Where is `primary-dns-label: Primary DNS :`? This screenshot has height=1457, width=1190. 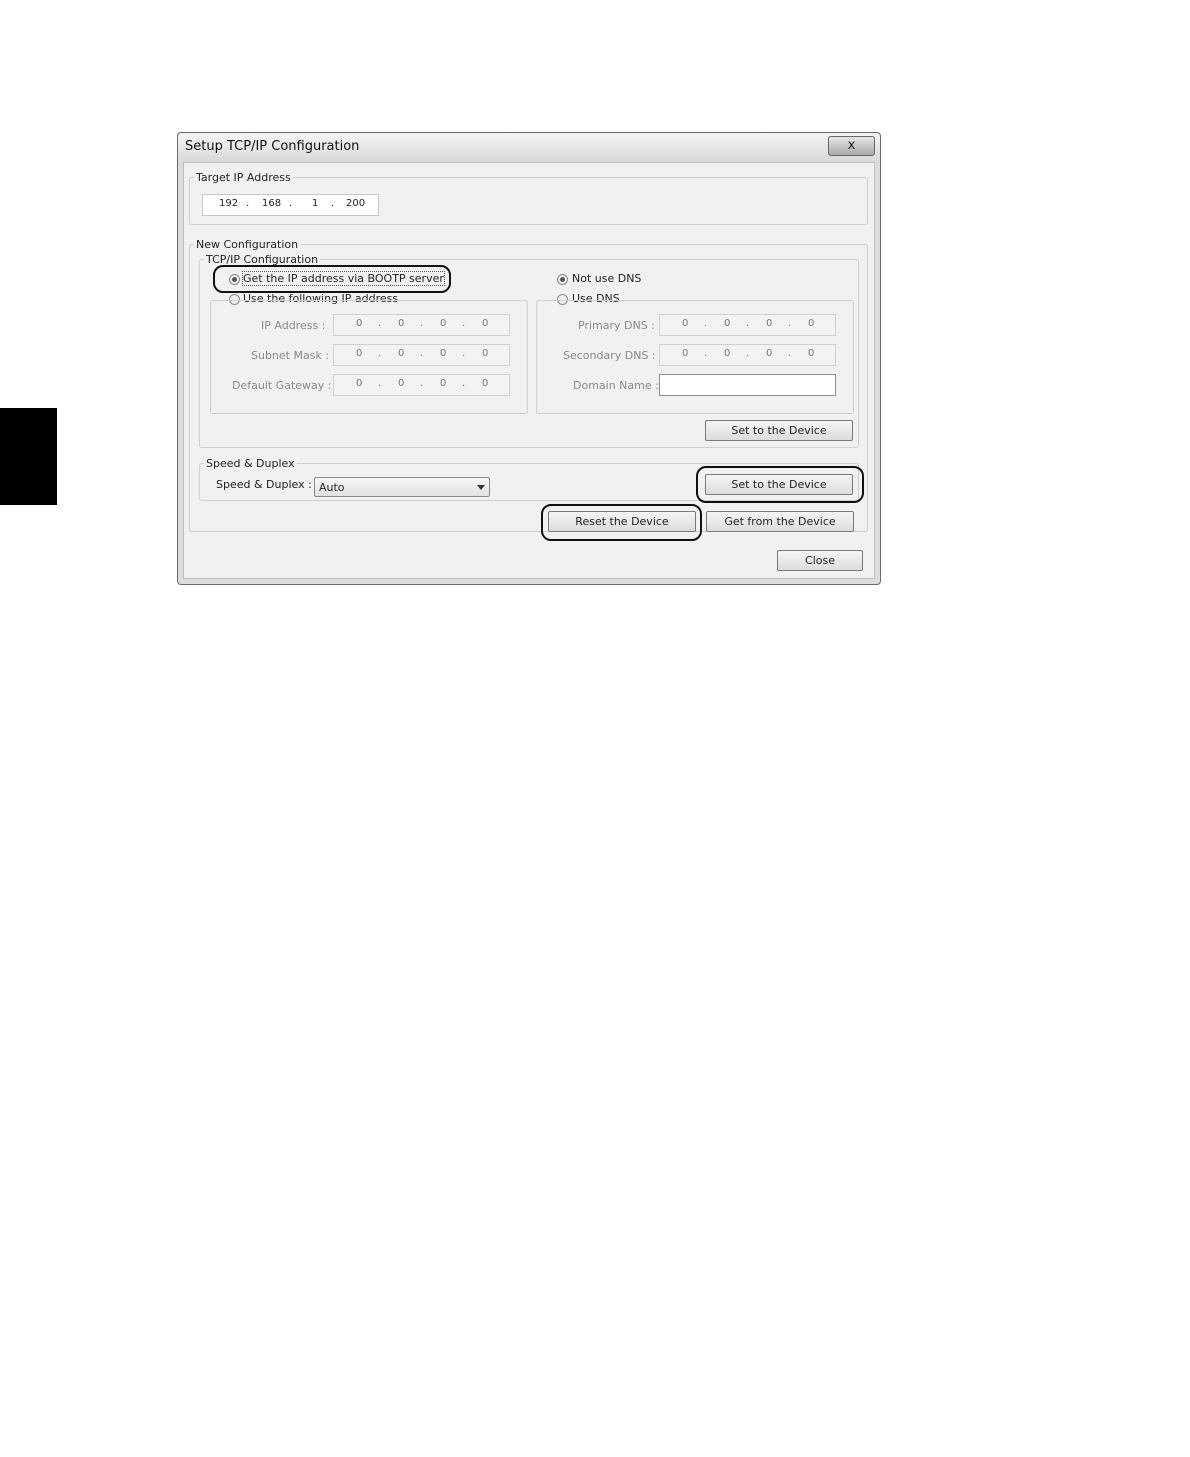 primary-dns-label: Primary DNS : is located at coordinates (616, 325).